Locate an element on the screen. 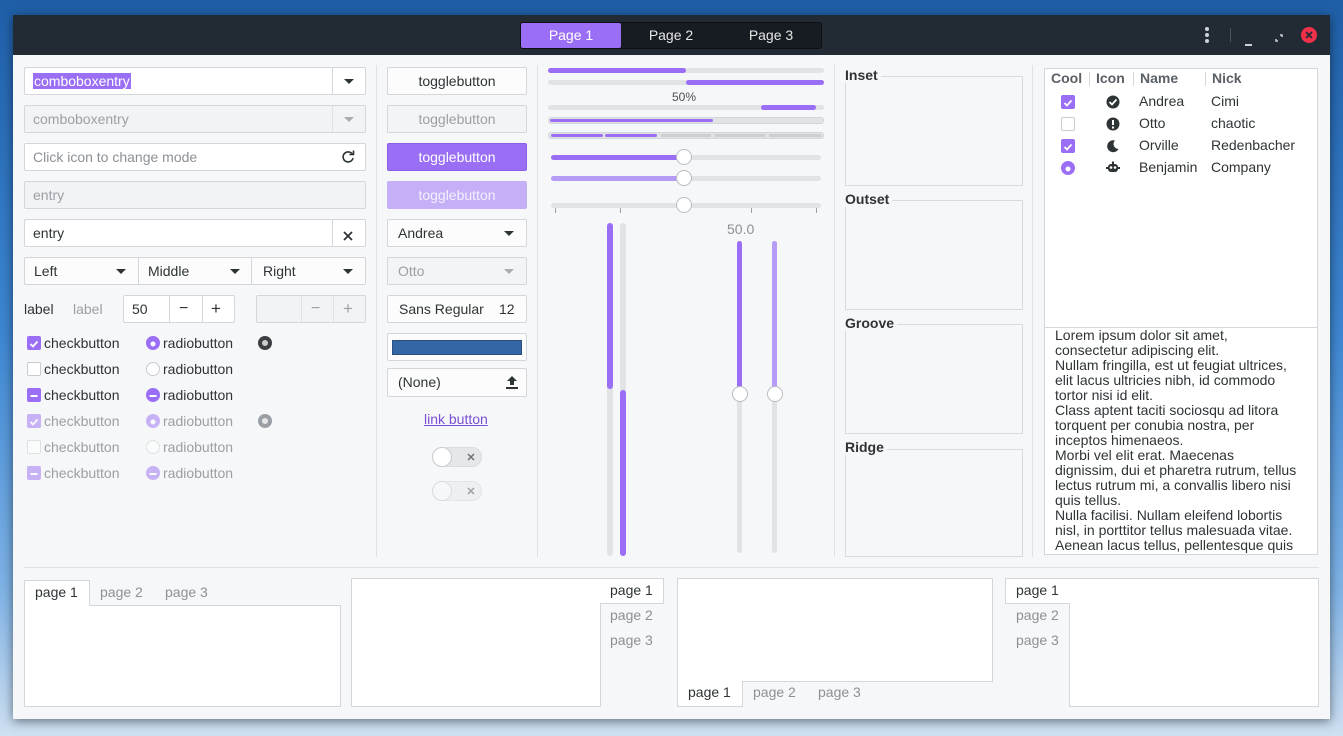 Image resolution: width=1343 pixels, height=736 pixels. notebook-bottom-tab-page-3: page 3 is located at coordinates (839, 692).